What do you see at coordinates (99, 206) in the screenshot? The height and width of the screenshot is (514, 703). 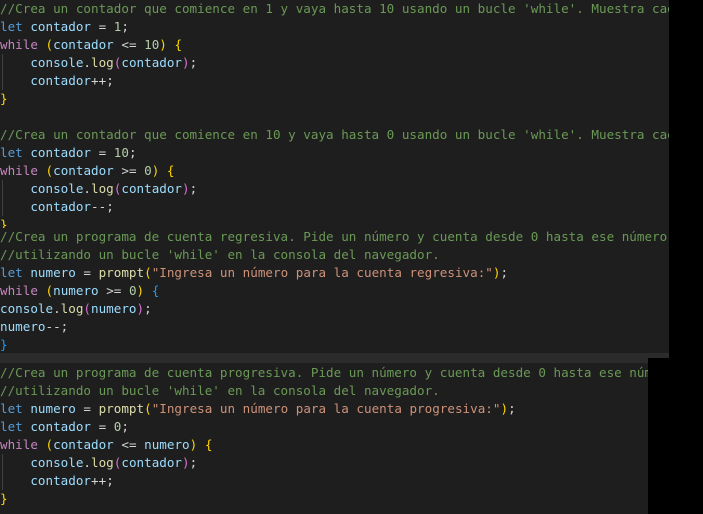 I see `decrement-operator: --` at bounding box center [99, 206].